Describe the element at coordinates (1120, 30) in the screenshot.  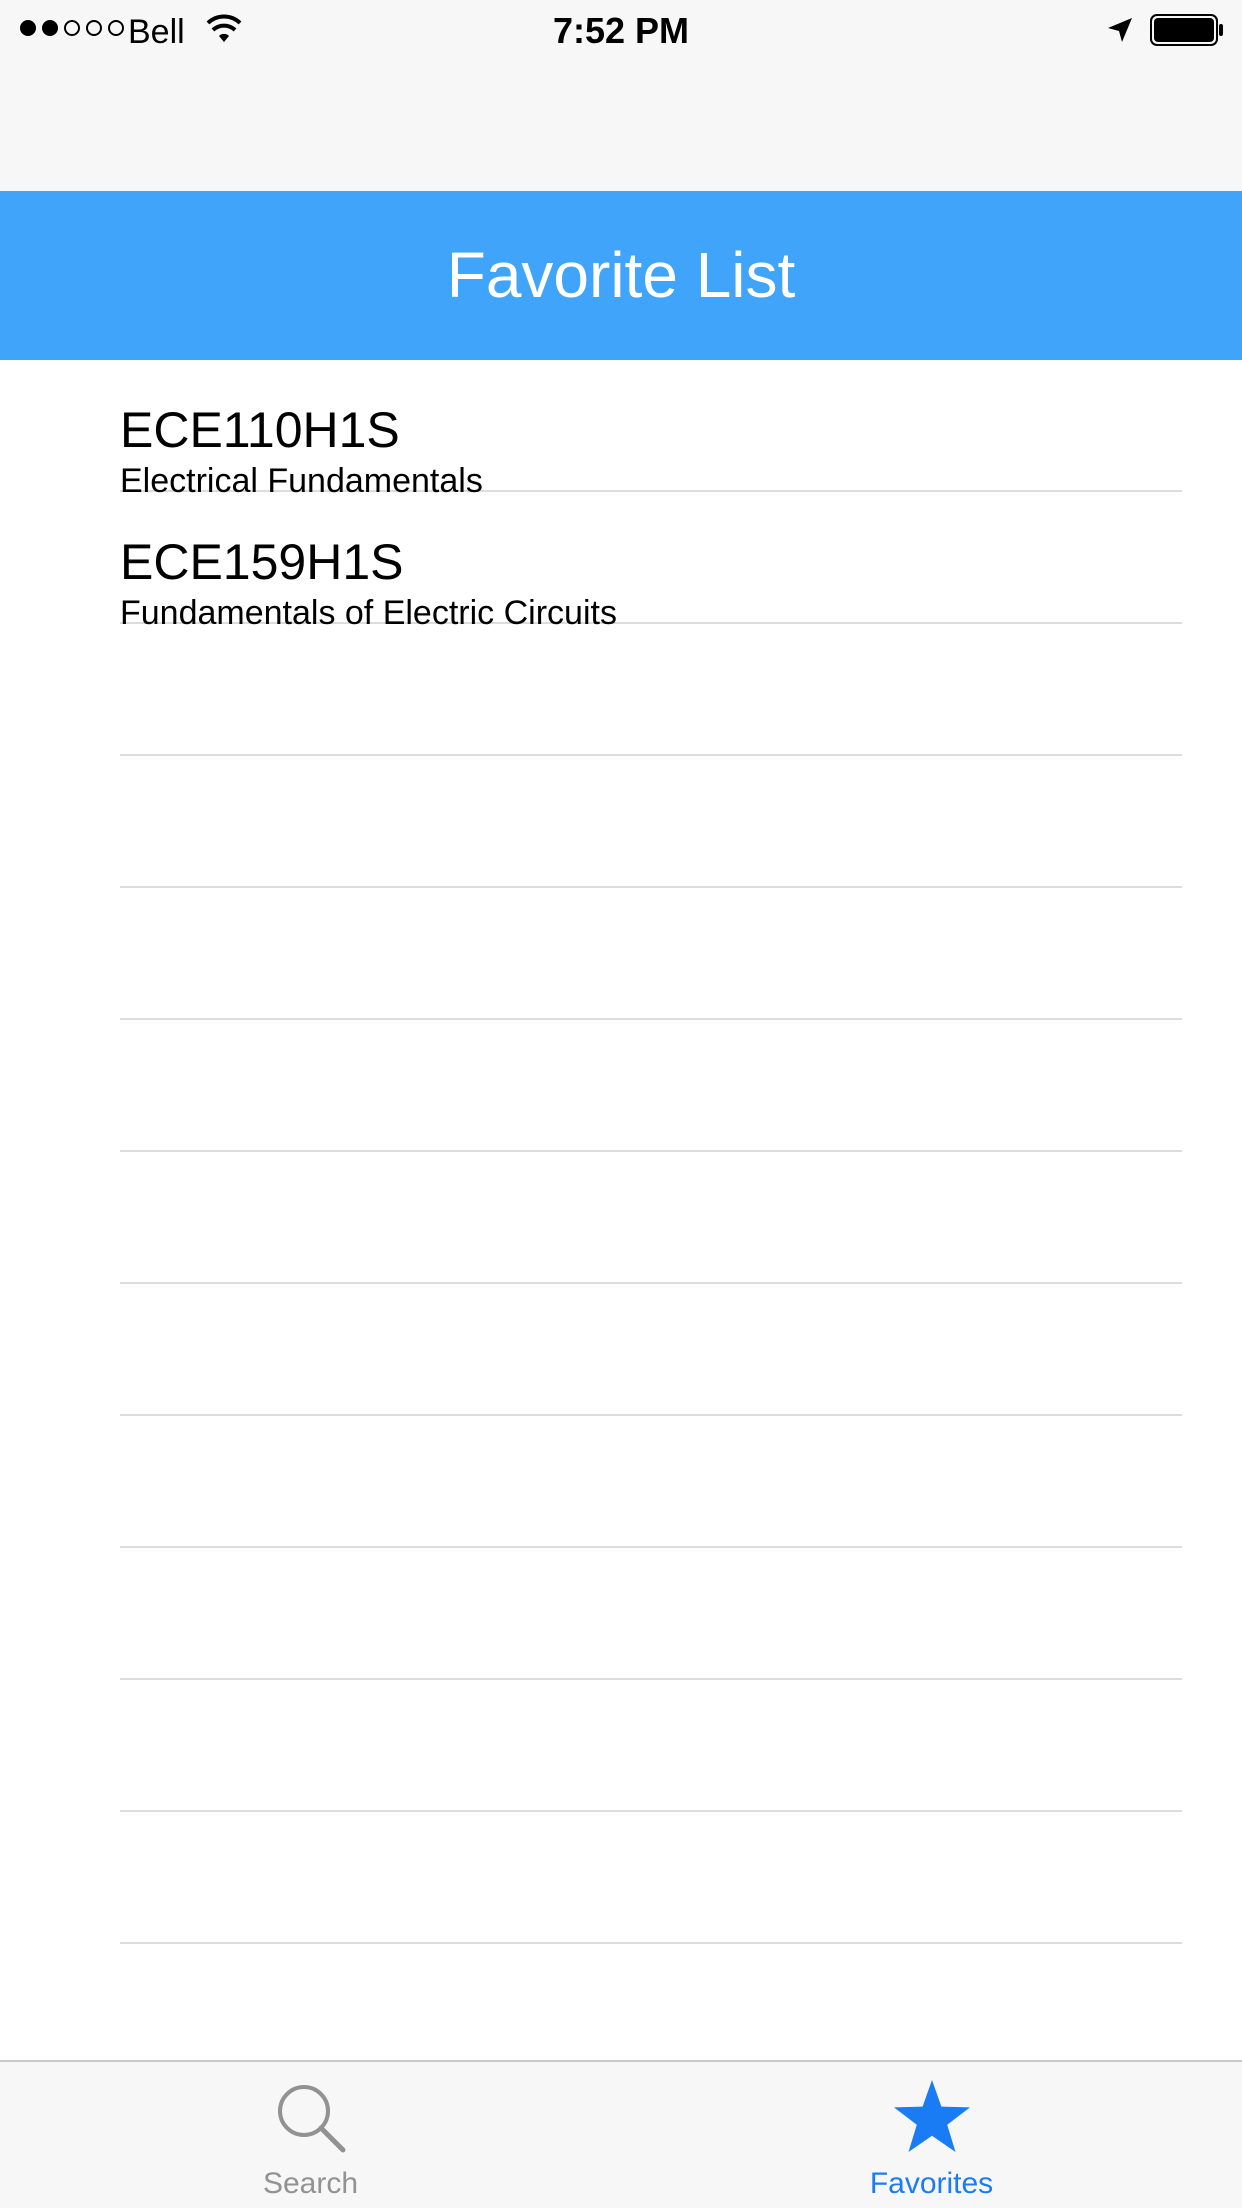
I see `location-arrow-icon` at that location.